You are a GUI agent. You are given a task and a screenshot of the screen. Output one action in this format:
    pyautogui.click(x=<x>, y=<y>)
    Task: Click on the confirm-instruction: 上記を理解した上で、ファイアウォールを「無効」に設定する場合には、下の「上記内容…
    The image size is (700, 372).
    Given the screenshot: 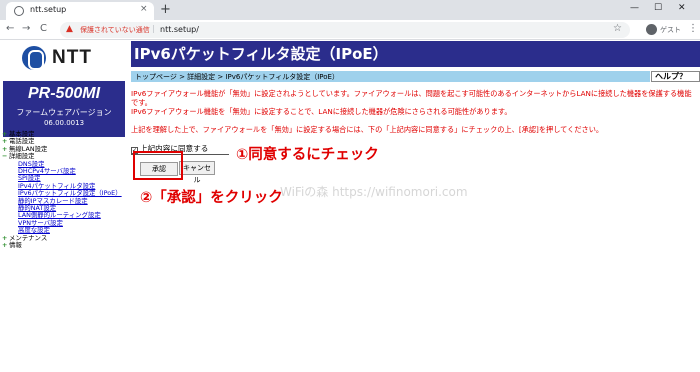 What is the action you would take?
    pyautogui.click(x=367, y=129)
    